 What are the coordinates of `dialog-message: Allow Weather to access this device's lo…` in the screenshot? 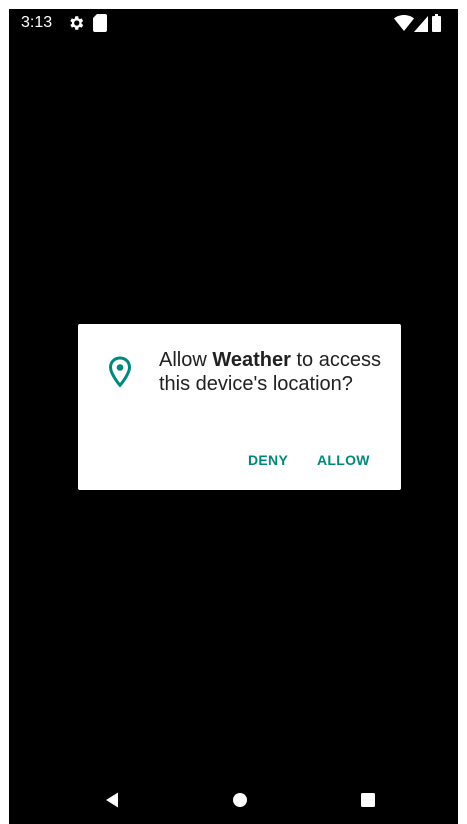 It's located at (271, 372).